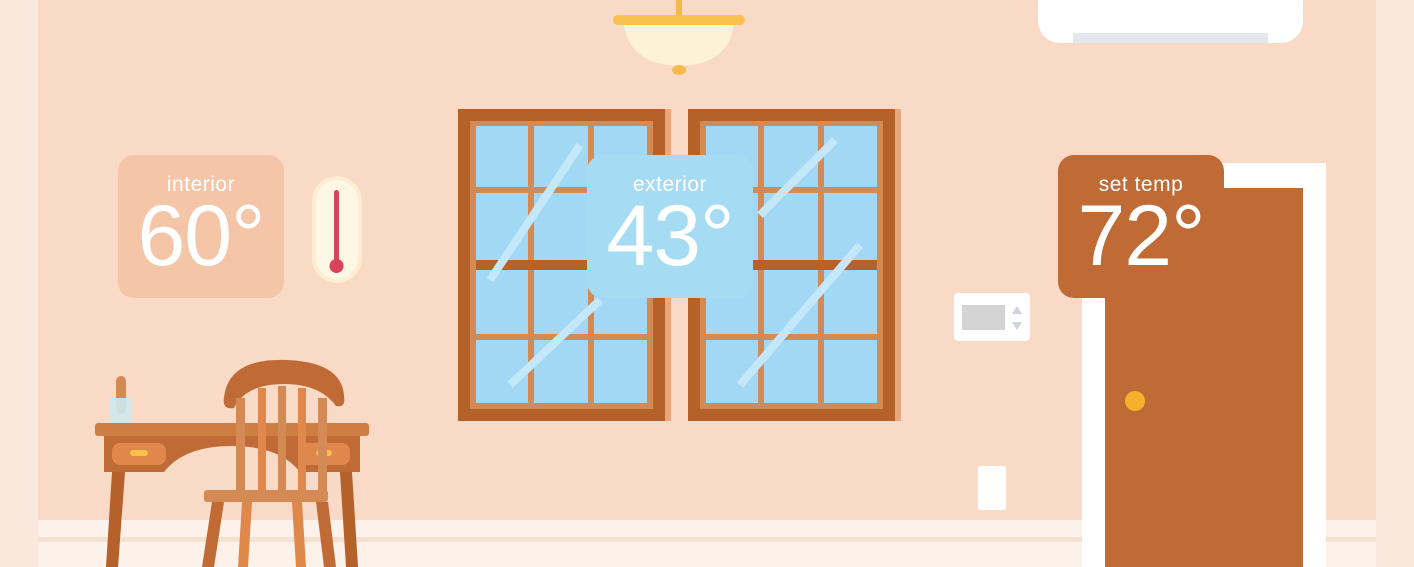 This screenshot has width=1414, height=567. What do you see at coordinates (670, 236) in the screenshot?
I see `exterior-temperature-value: 43°` at bounding box center [670, 236].